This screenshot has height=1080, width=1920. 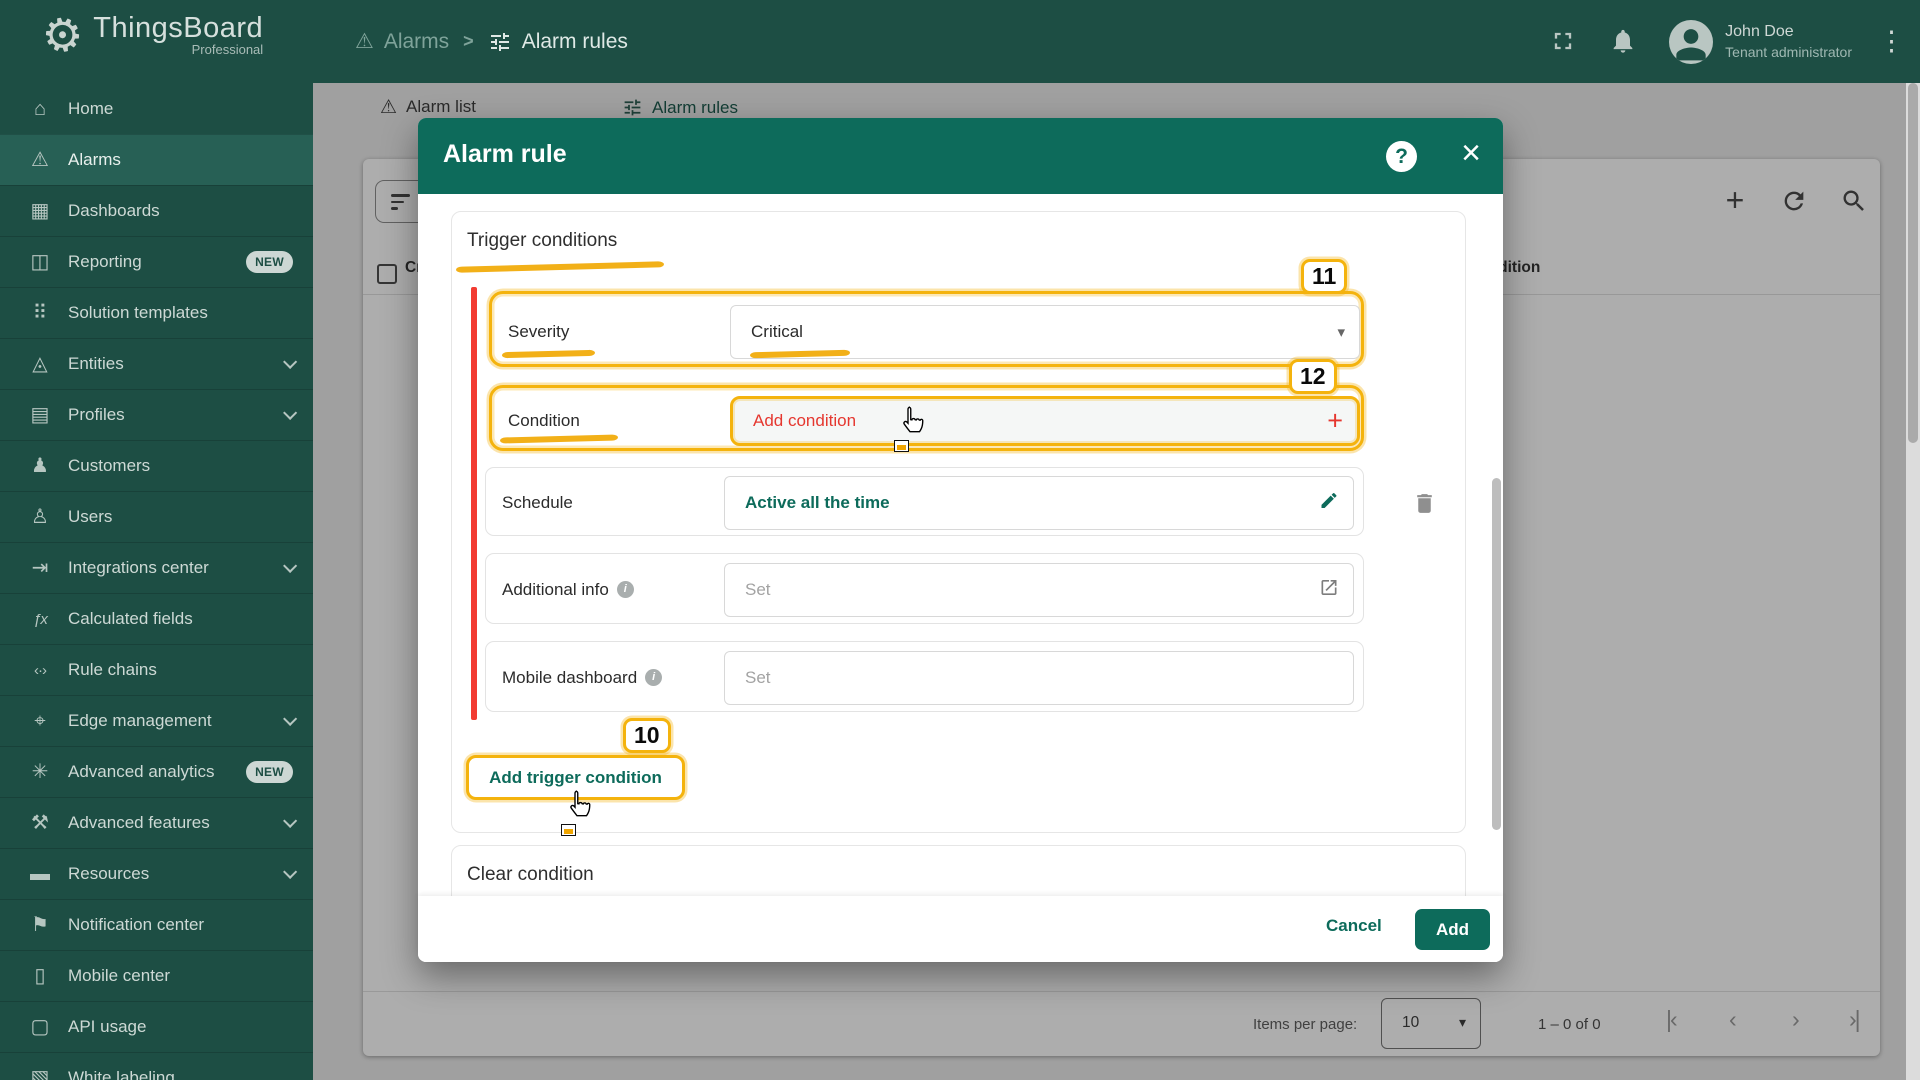 I want to click on users-icon: ♙, so click(x=40, y=517).